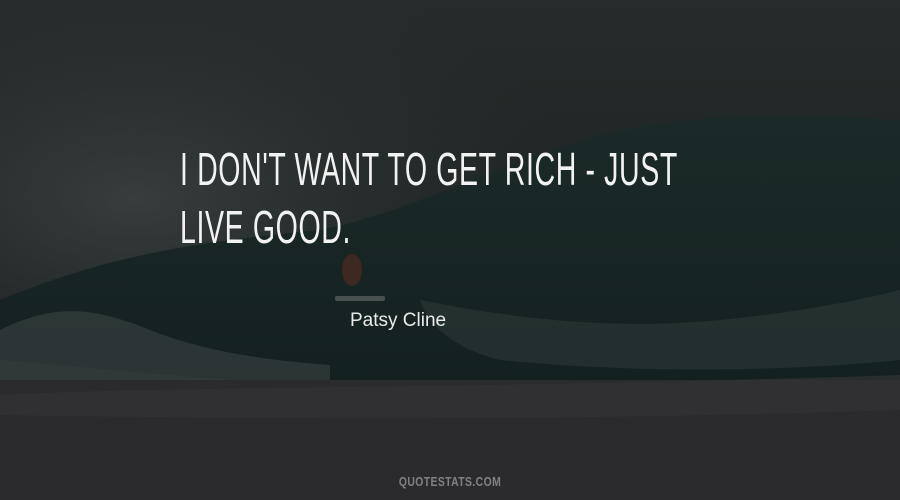  I want to click on site-watermark: QUOTESTATS.COM, so click(450, 481).